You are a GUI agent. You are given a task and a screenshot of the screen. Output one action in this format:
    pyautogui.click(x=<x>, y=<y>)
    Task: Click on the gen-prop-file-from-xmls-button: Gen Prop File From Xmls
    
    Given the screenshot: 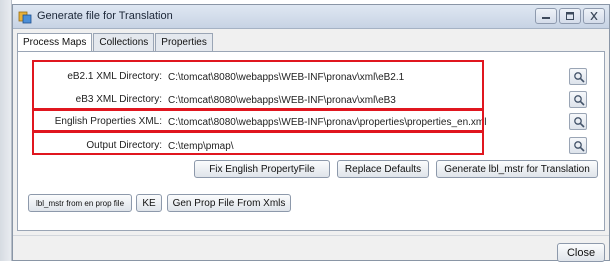 What is the action you would take?
    pyautogui.click(x=229, y=203)
    